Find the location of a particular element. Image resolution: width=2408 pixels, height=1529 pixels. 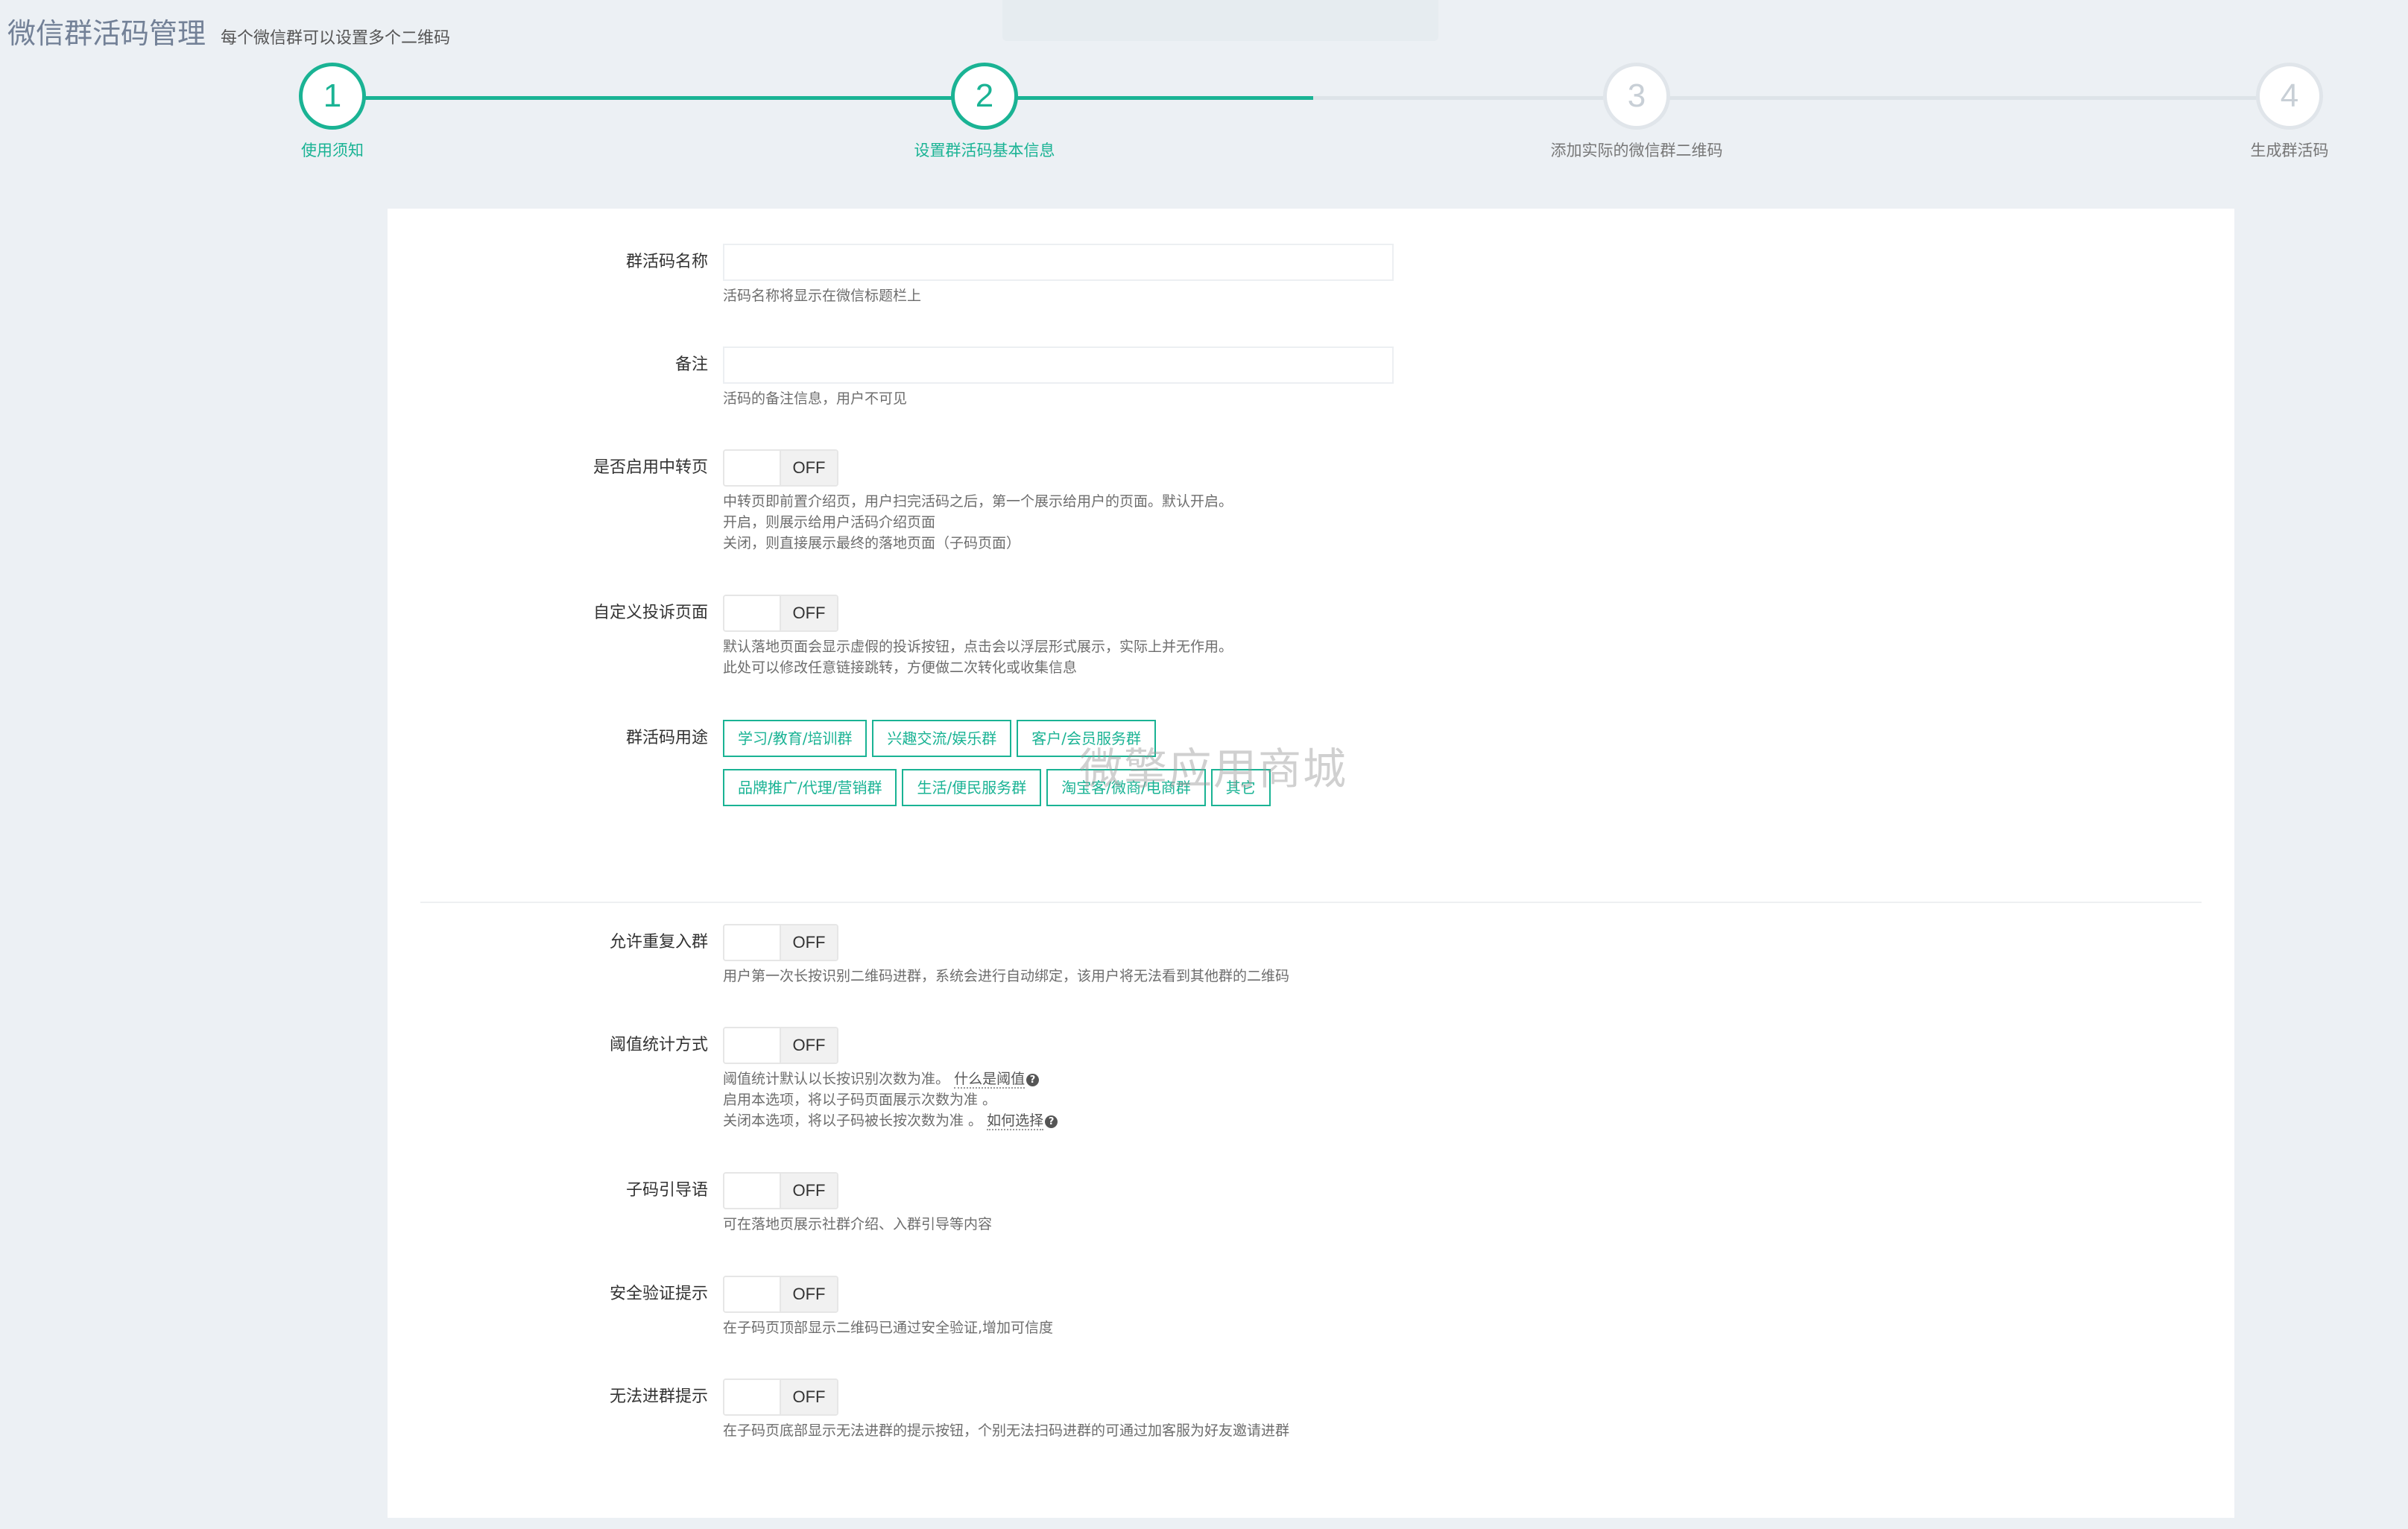

step-1: 1 使用须知 is located at coordinates (332, 112).